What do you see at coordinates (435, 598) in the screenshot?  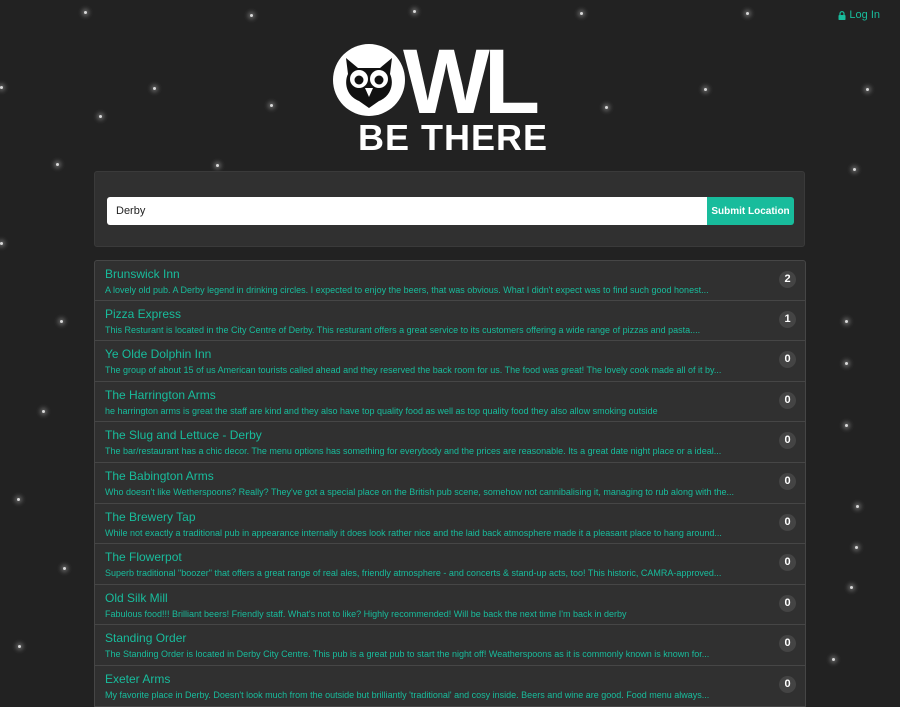 I see `pub-name-link: Old Silk Mill` at bounding box center [435, 598].